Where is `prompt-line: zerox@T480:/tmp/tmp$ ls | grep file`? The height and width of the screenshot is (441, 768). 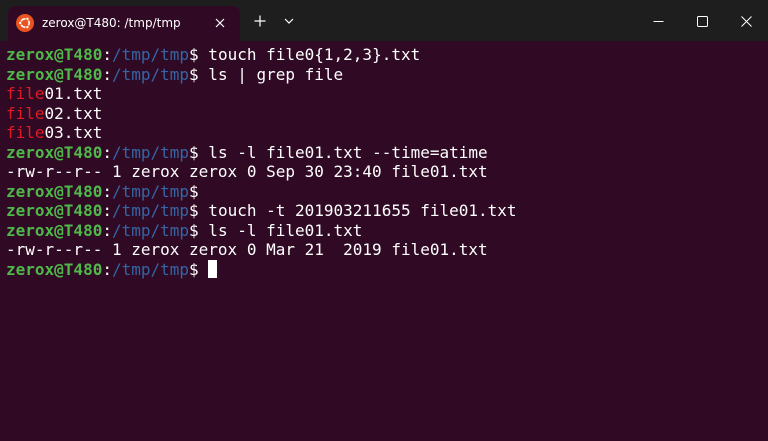 prompt-line: zerox@T480:/tmp/tmp$ ls | grep file is located at coordinates (384, 75).